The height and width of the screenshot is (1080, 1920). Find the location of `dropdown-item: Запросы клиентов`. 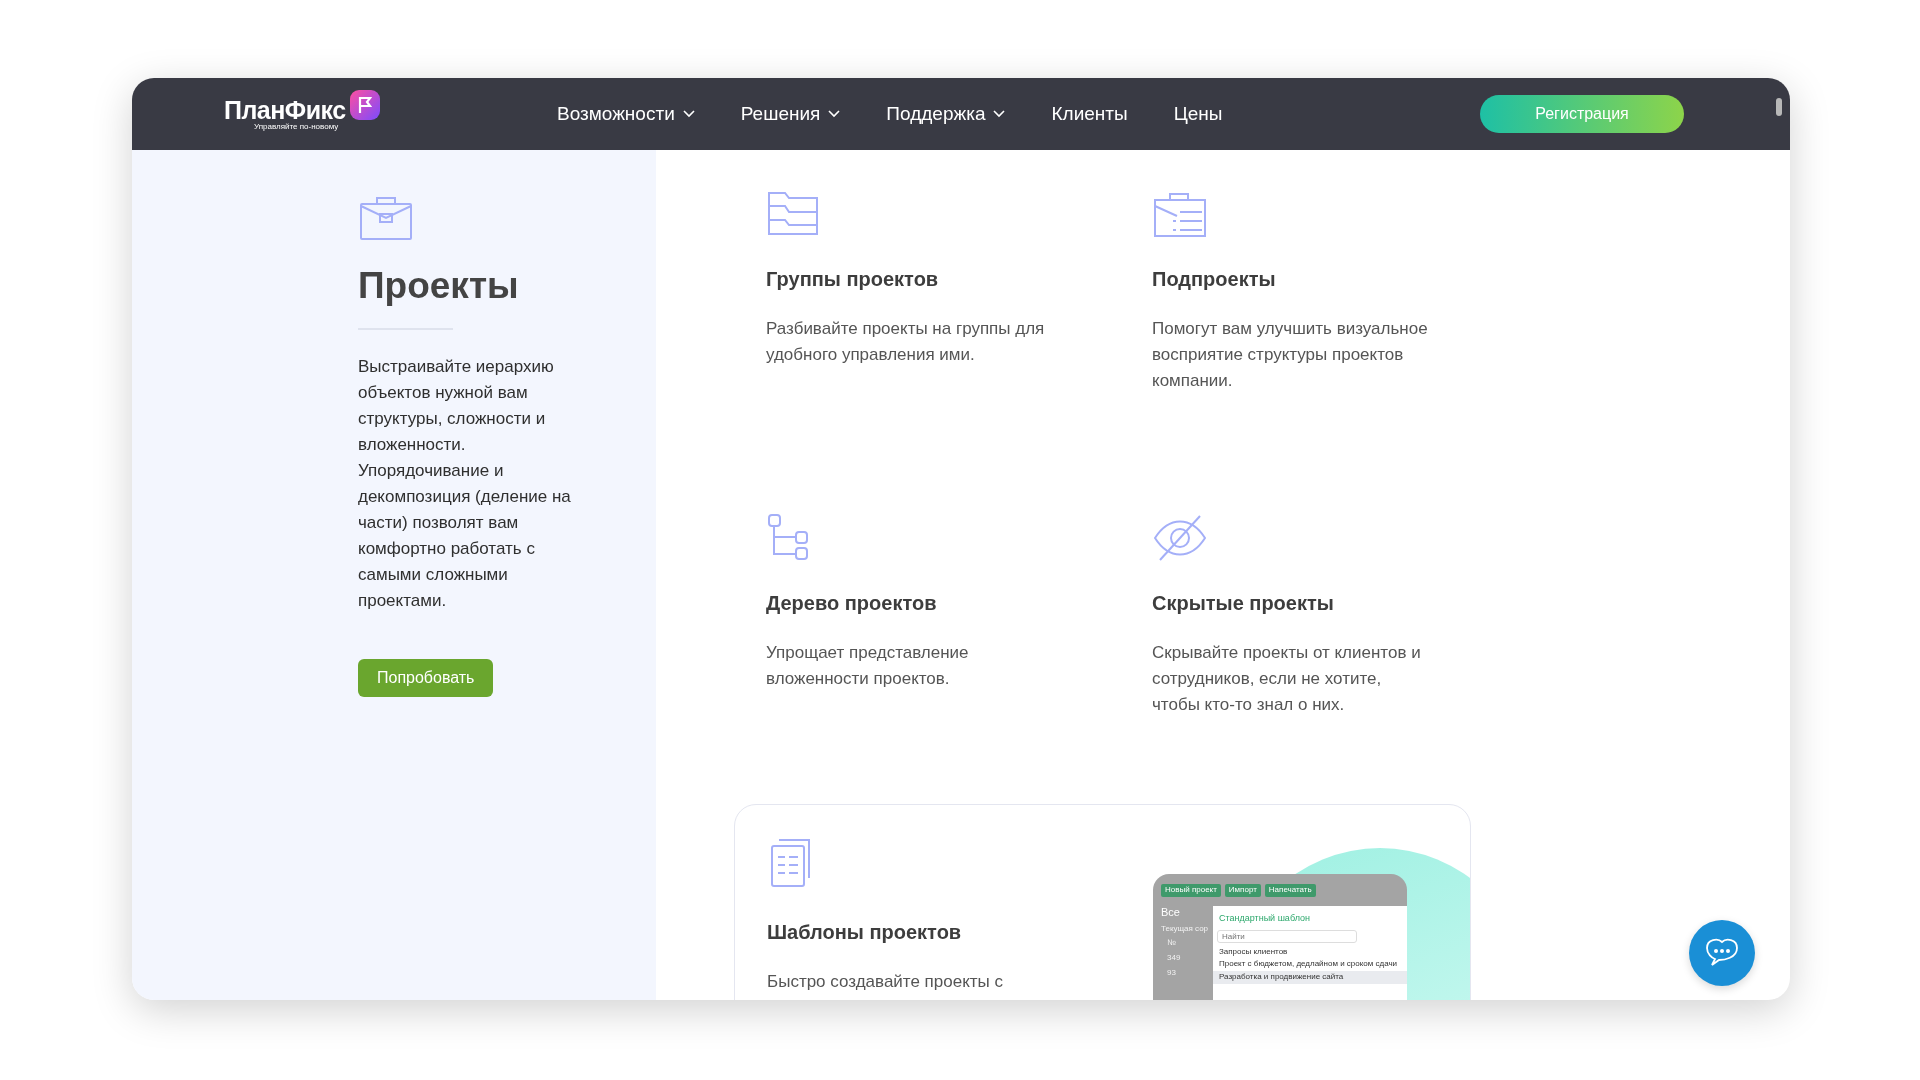

dropdown-item: Запросы клиентов is located at coordinates (1310, 952).